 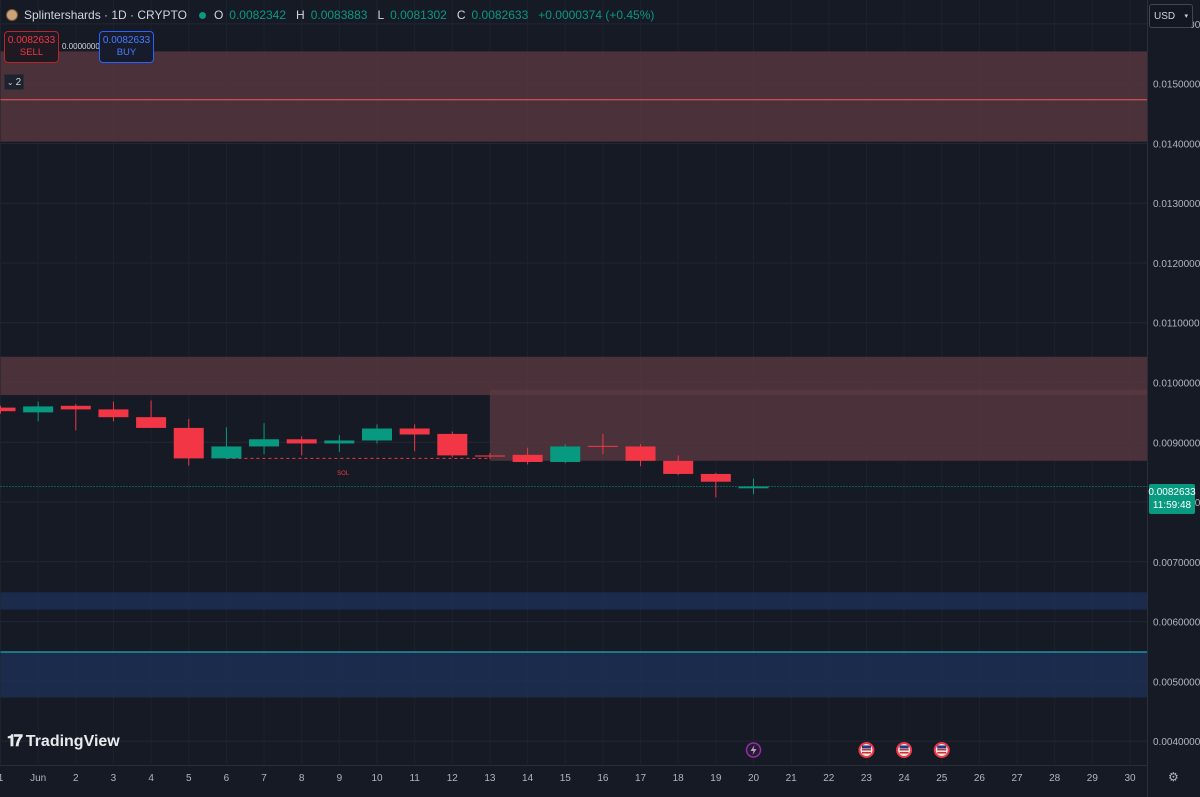 I want to click on time-tick-label: 19, so click(x=716, y=778).